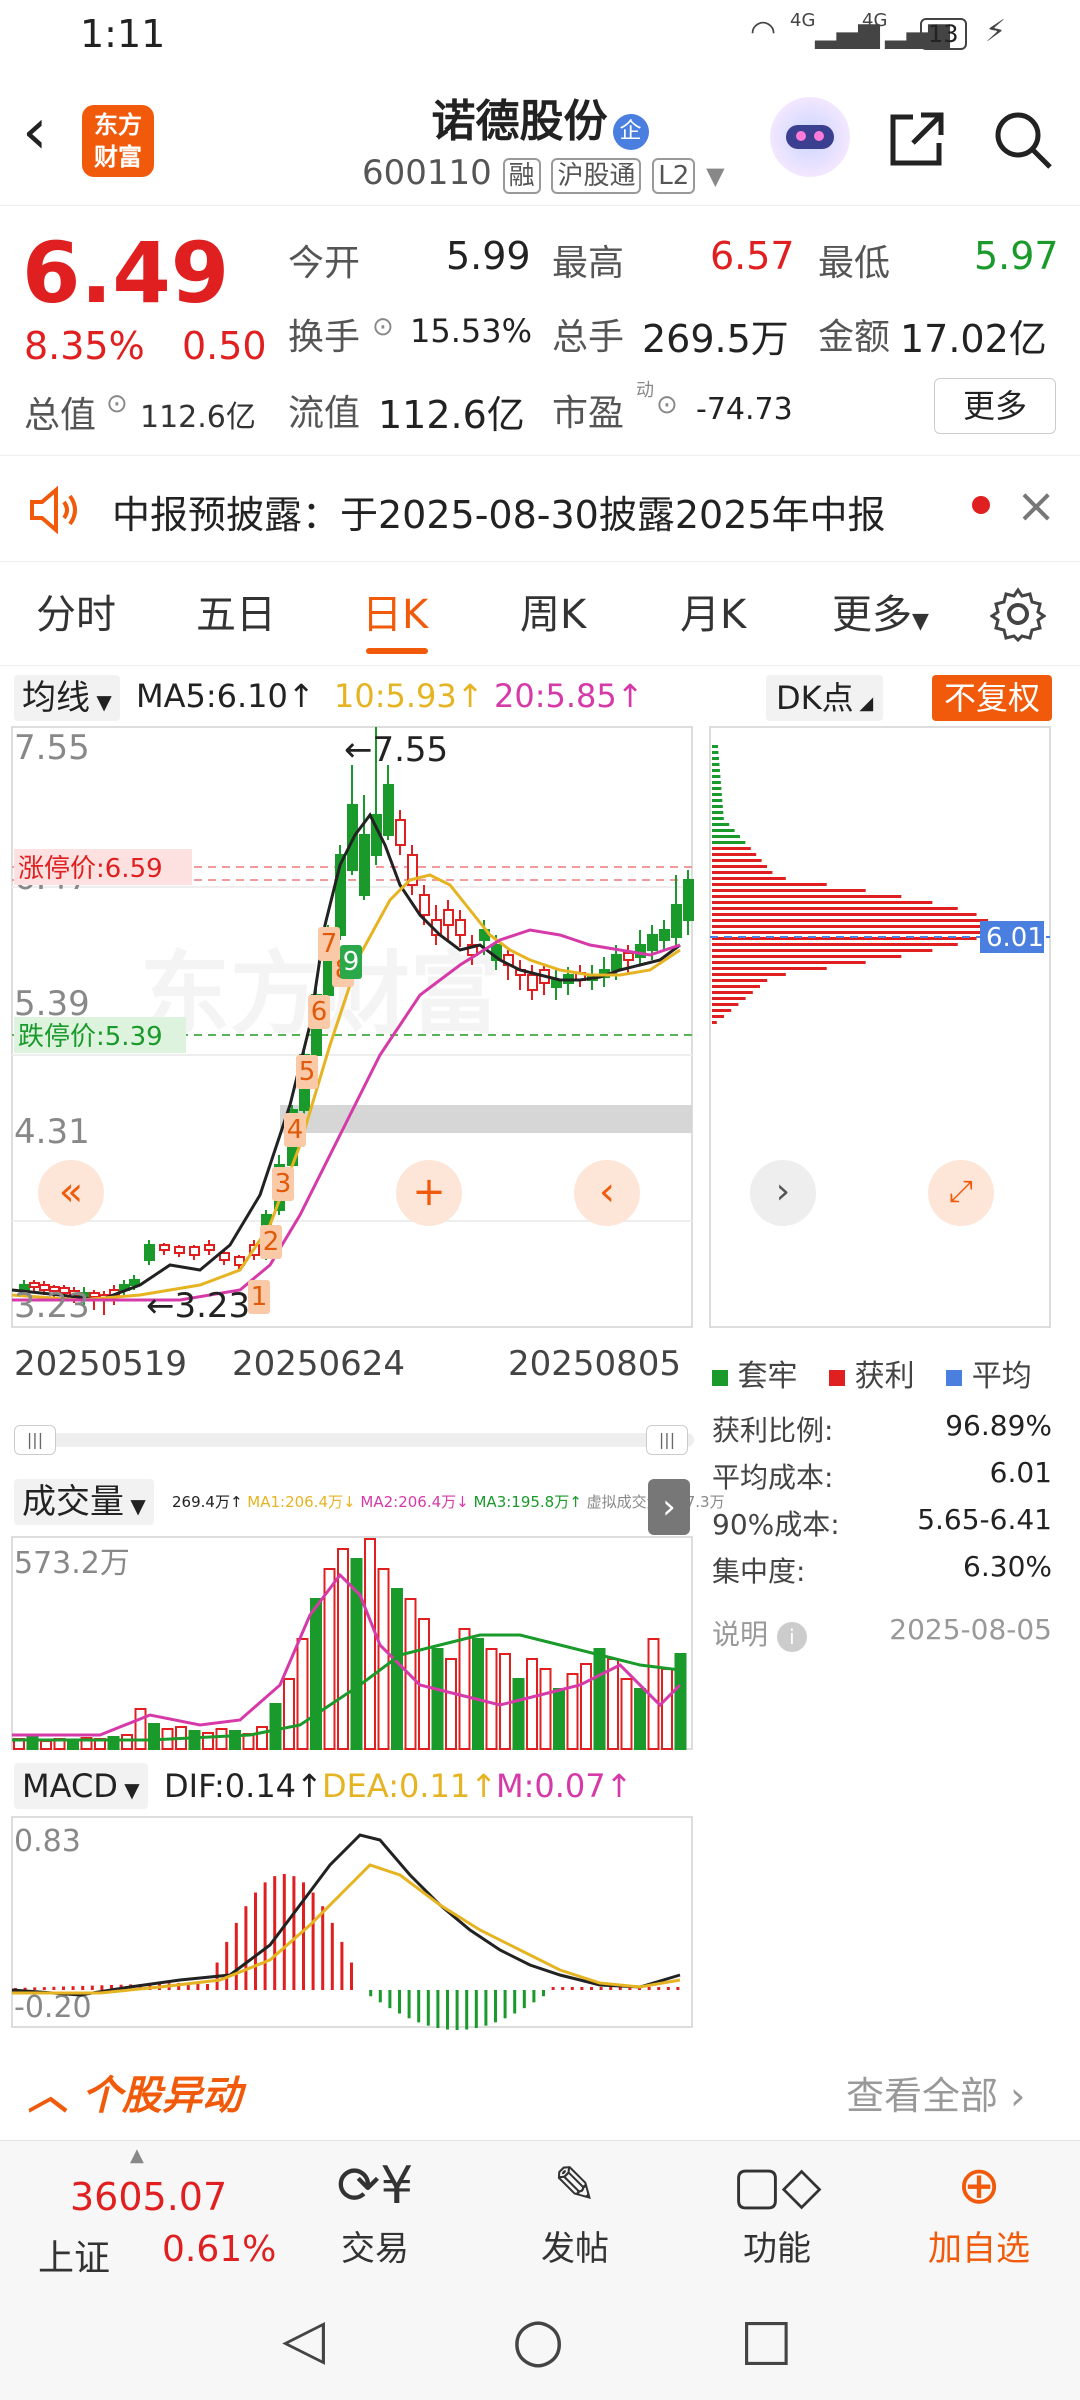  Describe the element at coordinates (117, 404) in the screenshot. I see `info-icon: ⊙` at that location.